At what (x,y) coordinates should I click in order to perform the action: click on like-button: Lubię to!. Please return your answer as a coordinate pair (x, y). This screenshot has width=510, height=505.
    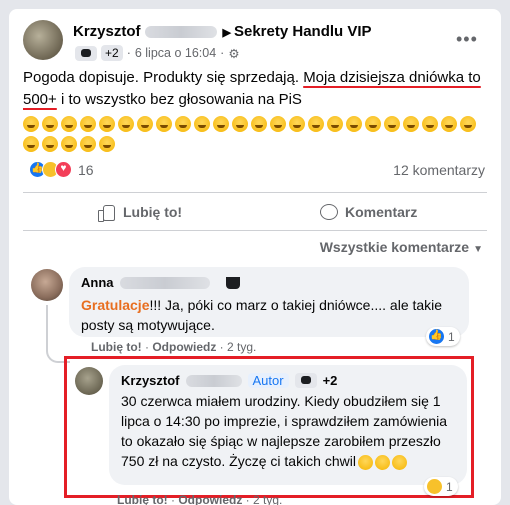
    Looking at the image, I should click on (139, 212).